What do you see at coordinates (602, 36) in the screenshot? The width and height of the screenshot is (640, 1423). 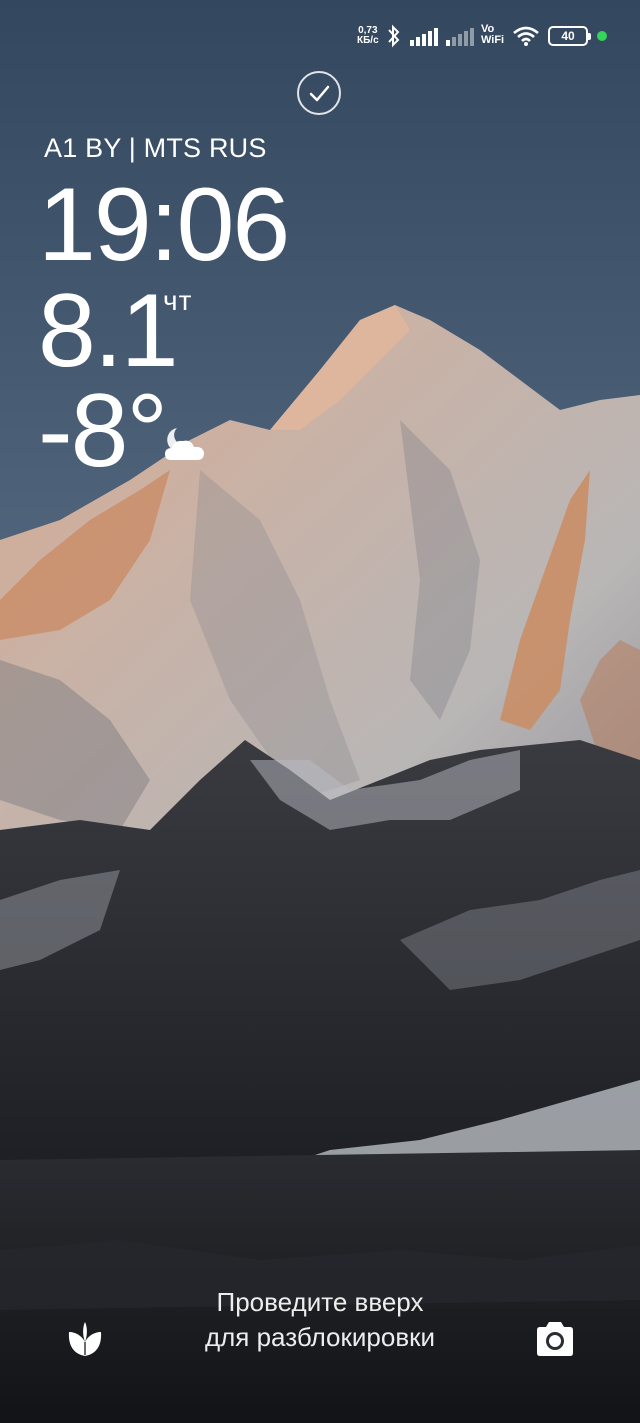 I see `camera-in-use-dot` at bounding box center [602, 36].